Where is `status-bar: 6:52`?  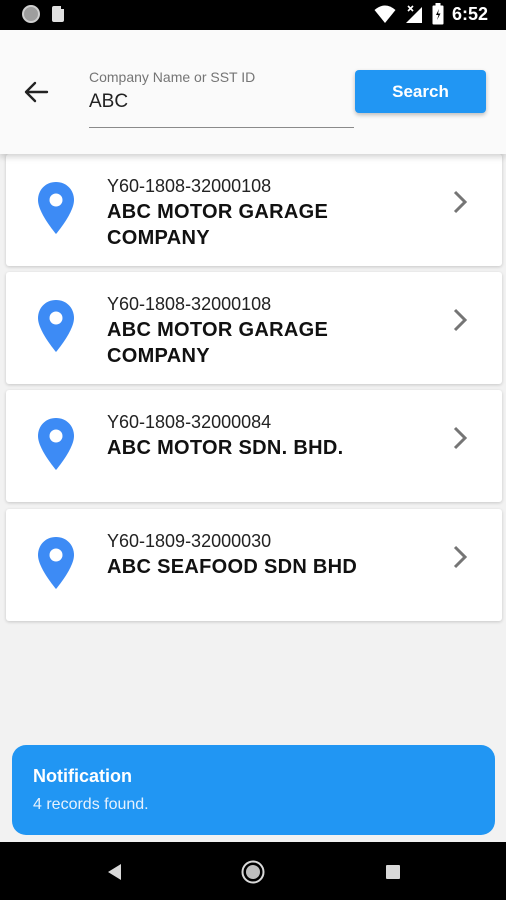 status-bar: 6:52 is located at coordinates (253, 15).